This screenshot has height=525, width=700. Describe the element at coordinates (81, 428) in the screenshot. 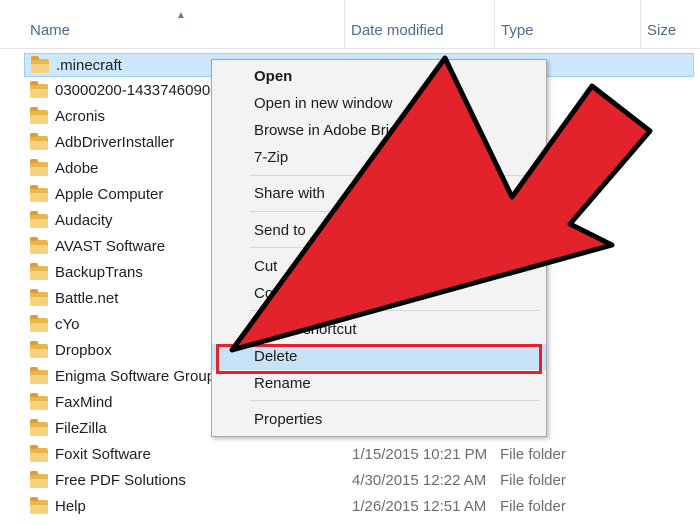

I see `file-name: FileZilla` at that location.